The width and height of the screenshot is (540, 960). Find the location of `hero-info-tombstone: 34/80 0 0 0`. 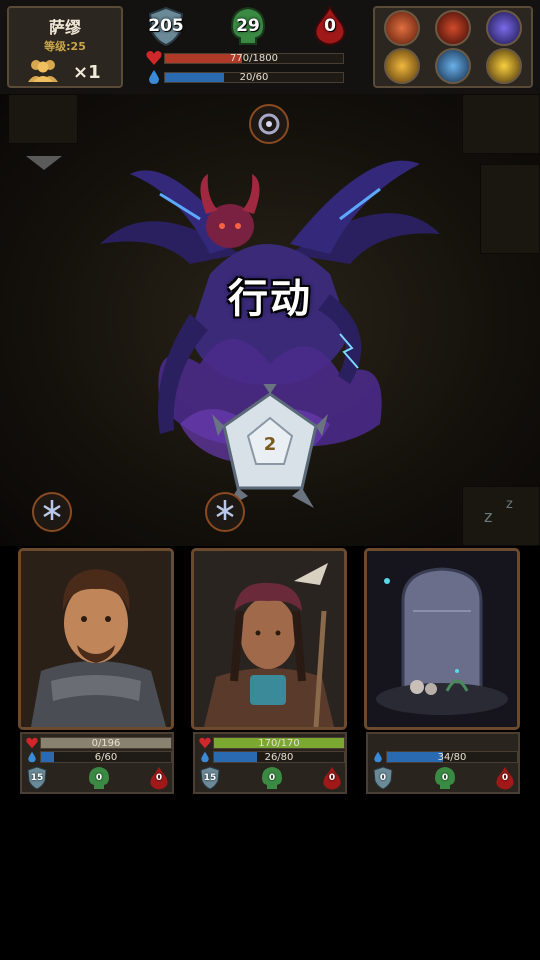

hero-info-tombstone: 34/80 0 0 0 is located at coordinates (443, 763).